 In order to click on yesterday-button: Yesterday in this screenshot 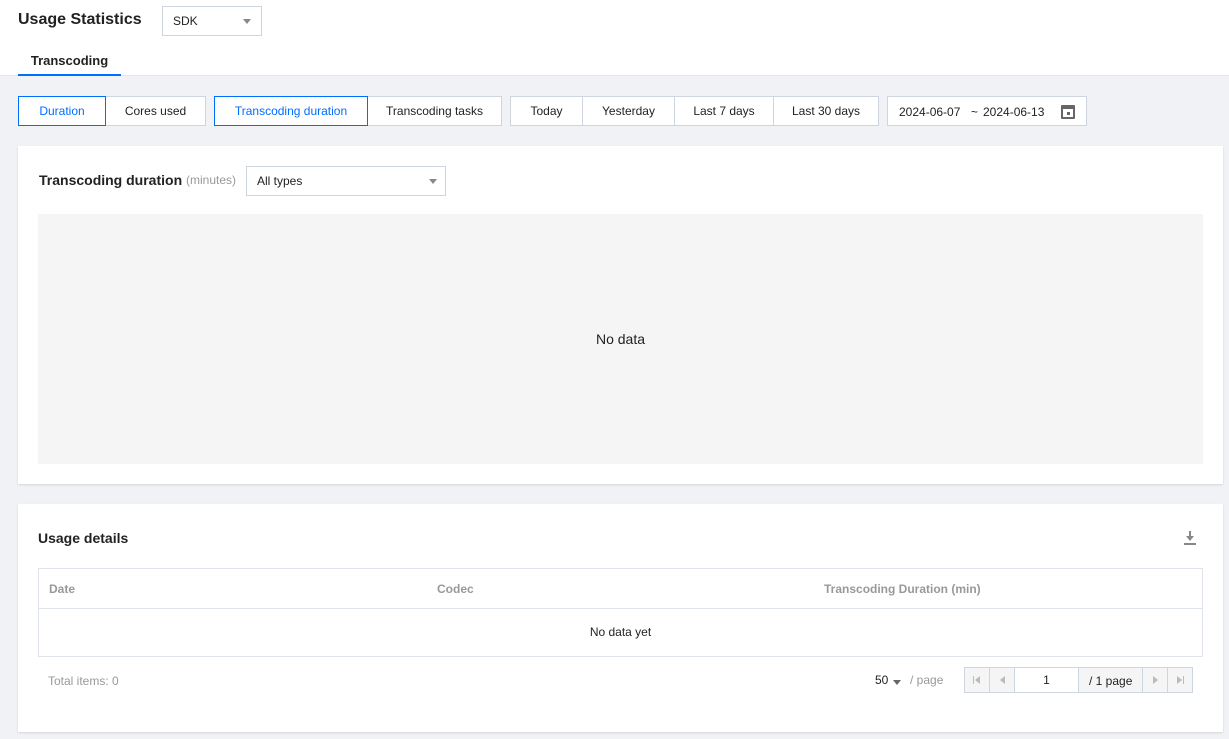, I will do `click(628, 111)`.